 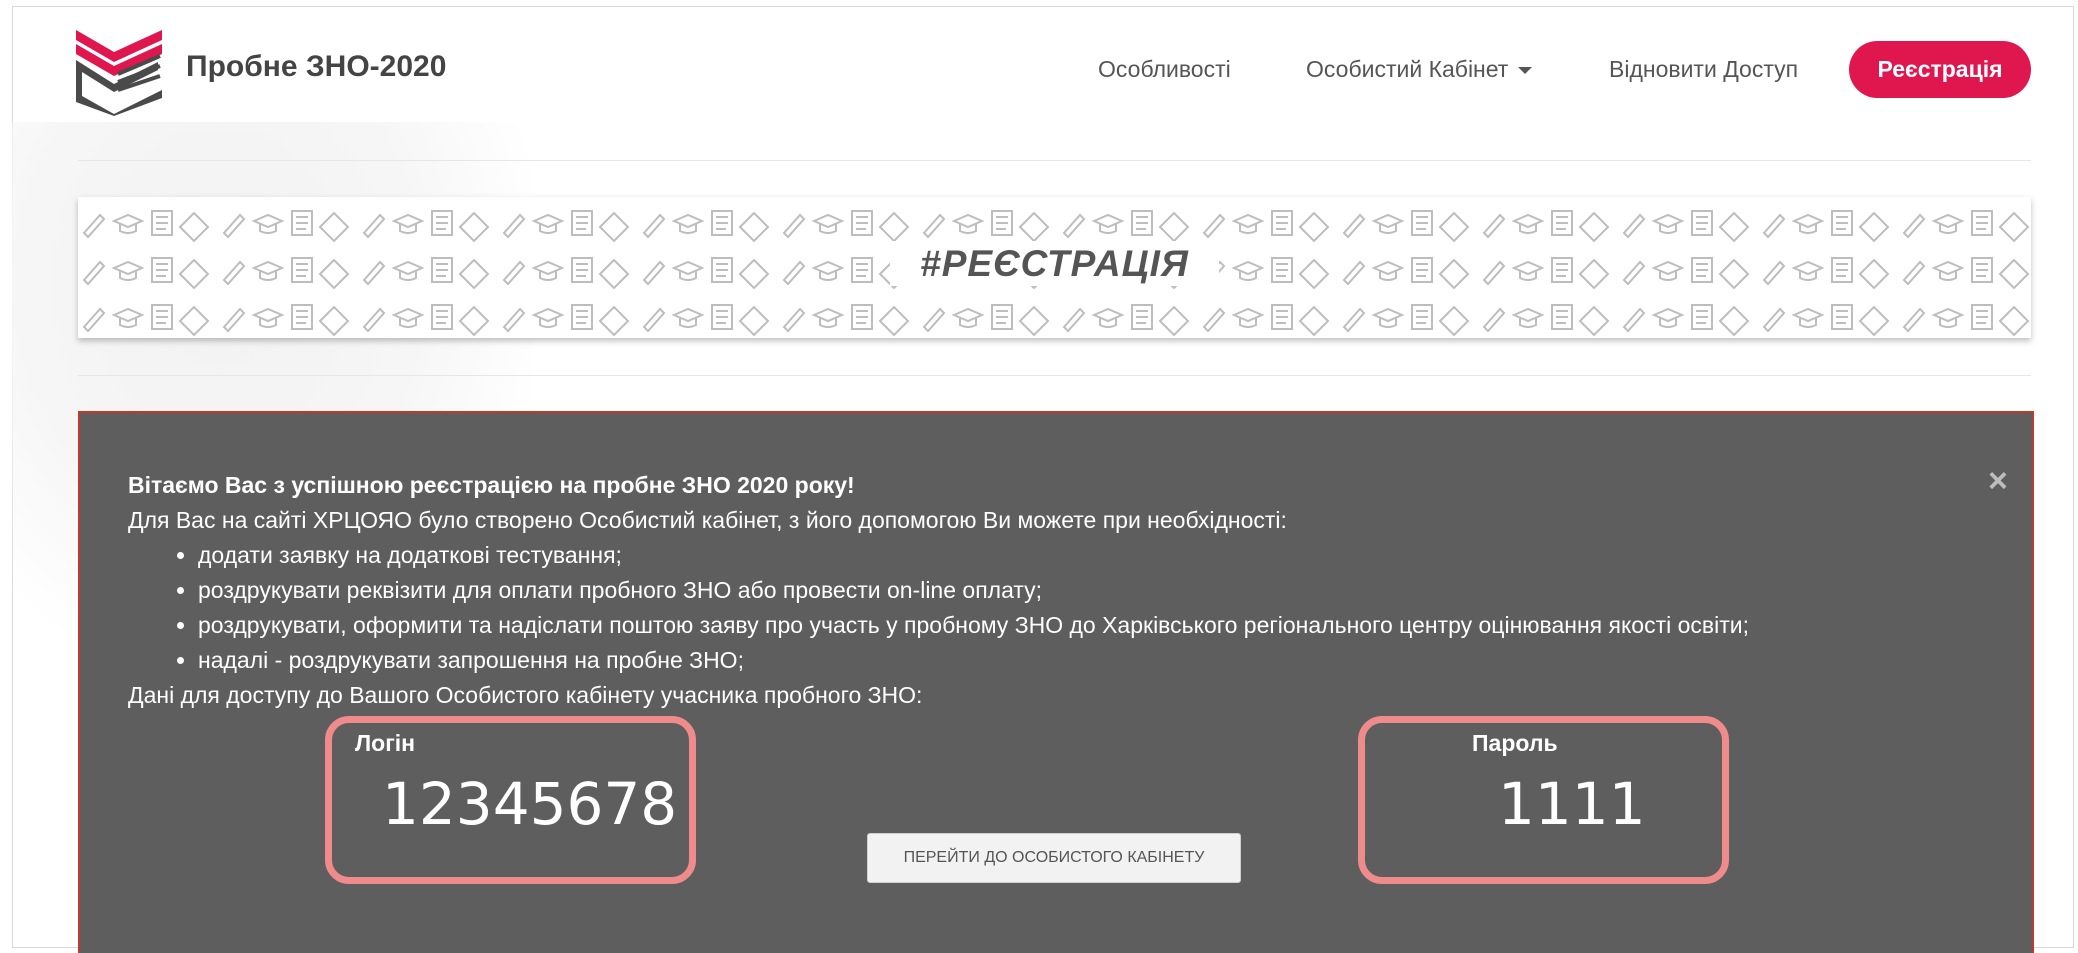 What do you see at coordinates (1054, 263) in the screenshot?
I see `banner-title: #РЕЄСТРАЦІЯ` at bounding box center [1054, 263].